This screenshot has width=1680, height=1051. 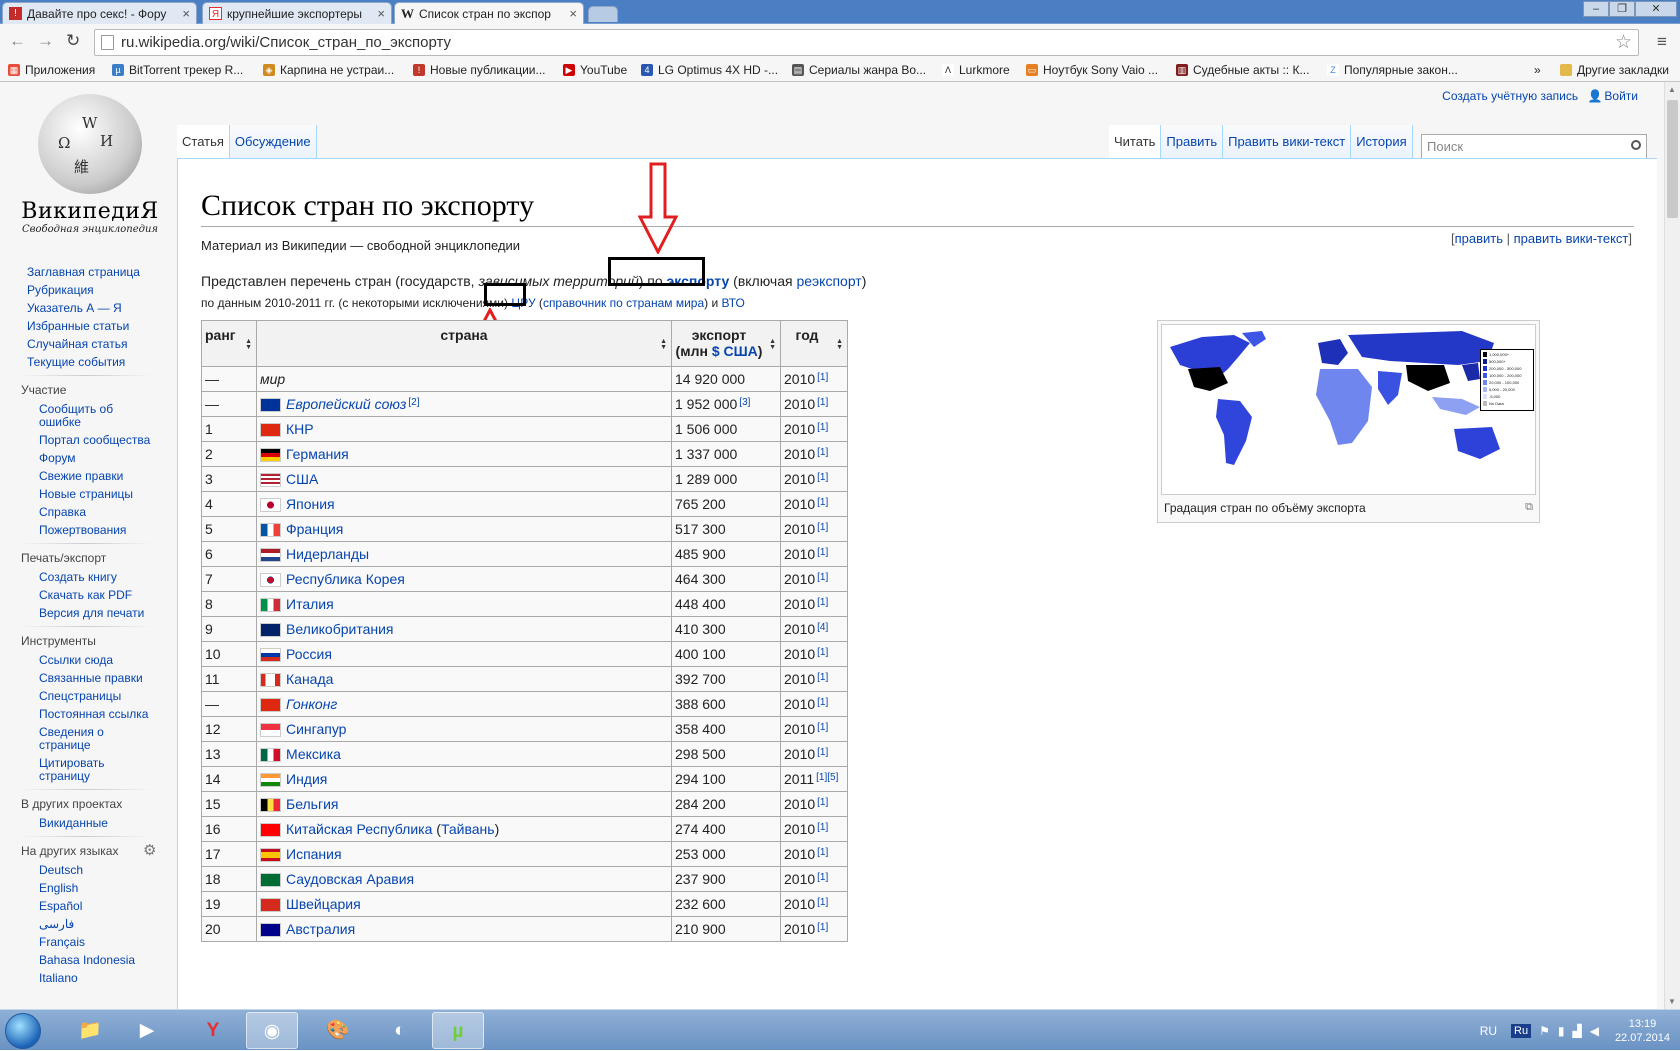 What do you see at coordinates (1621, 96) in the screenshot?
I see `login-link: Войти` at bounding box center [1621, 96].